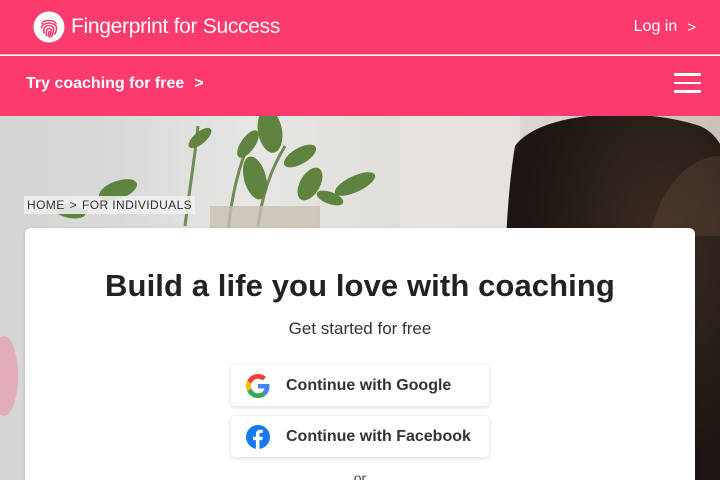 The width and height of the screenshot is (720, 480). I want to click on google-button-label: Continue with Google, so click(369, 385).